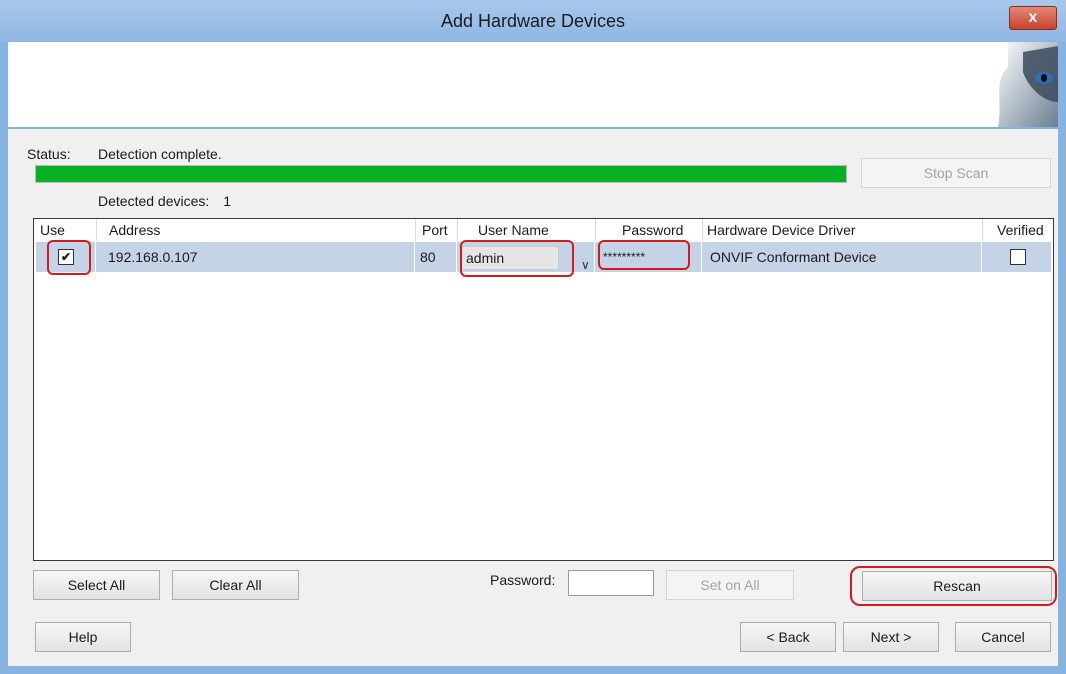 Image resolution: width=1066 pixels, height=674 pixels. What do you see at coordinates (730, 585) in the screenshot?
I see `set-on-all-button: Set on All` at bounding box center [730, 585].